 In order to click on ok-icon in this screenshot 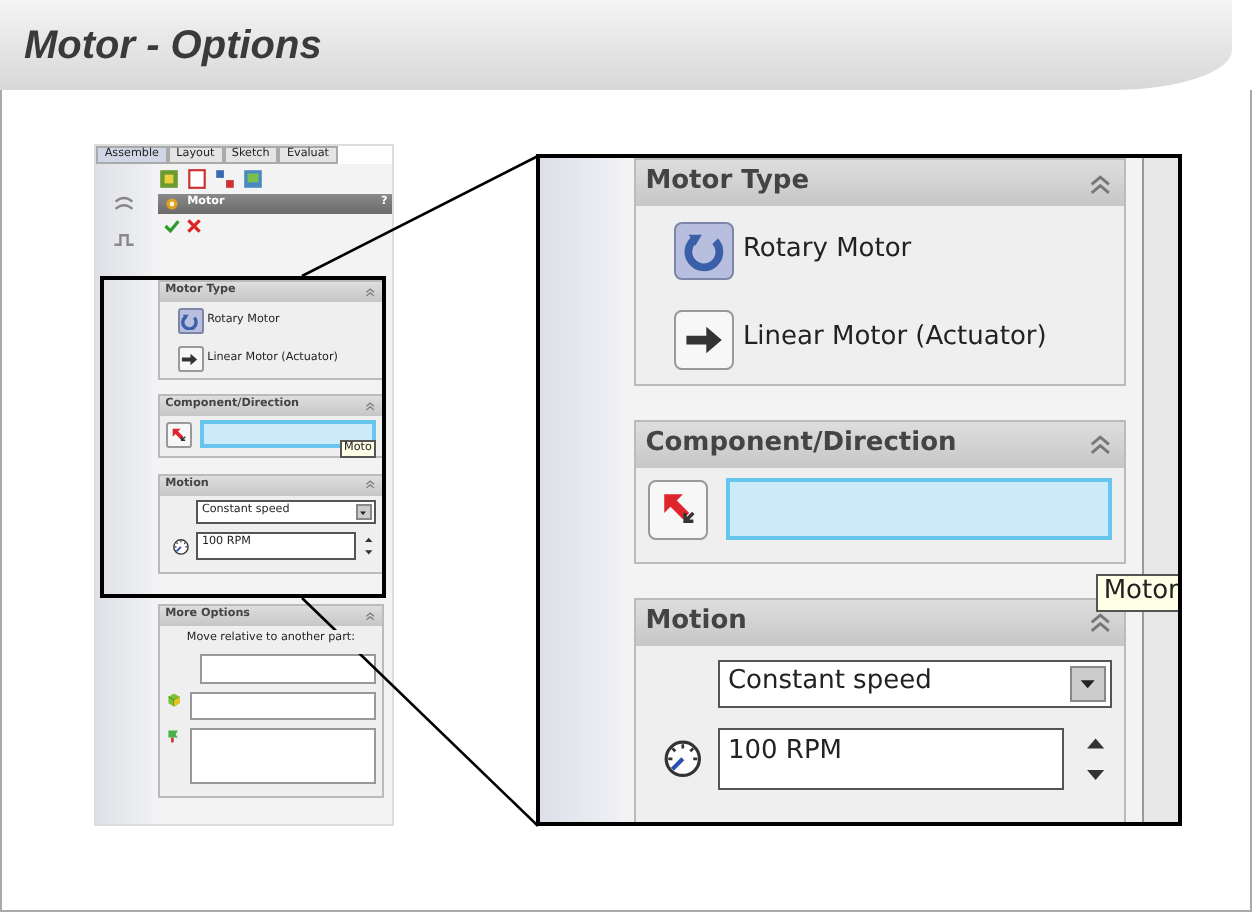, I will do `click(171, 225)`.